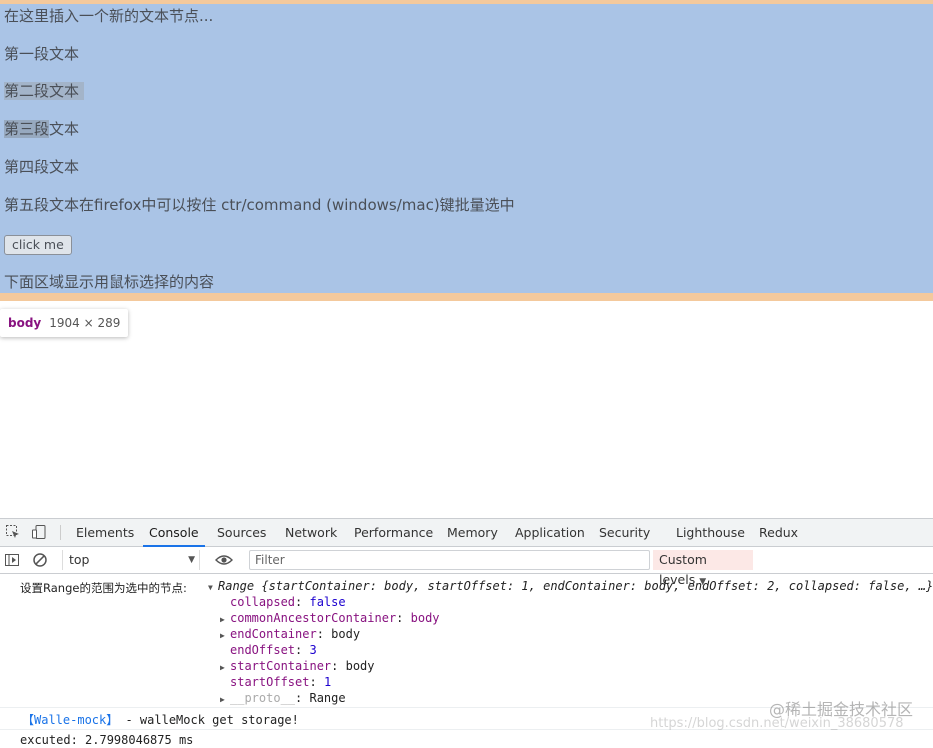 The height and width of the screenshot is (748, 933). Describe the element at coordinates (12, 560) in the screenshot. I see `sidebar-toggle-icon` at that location.